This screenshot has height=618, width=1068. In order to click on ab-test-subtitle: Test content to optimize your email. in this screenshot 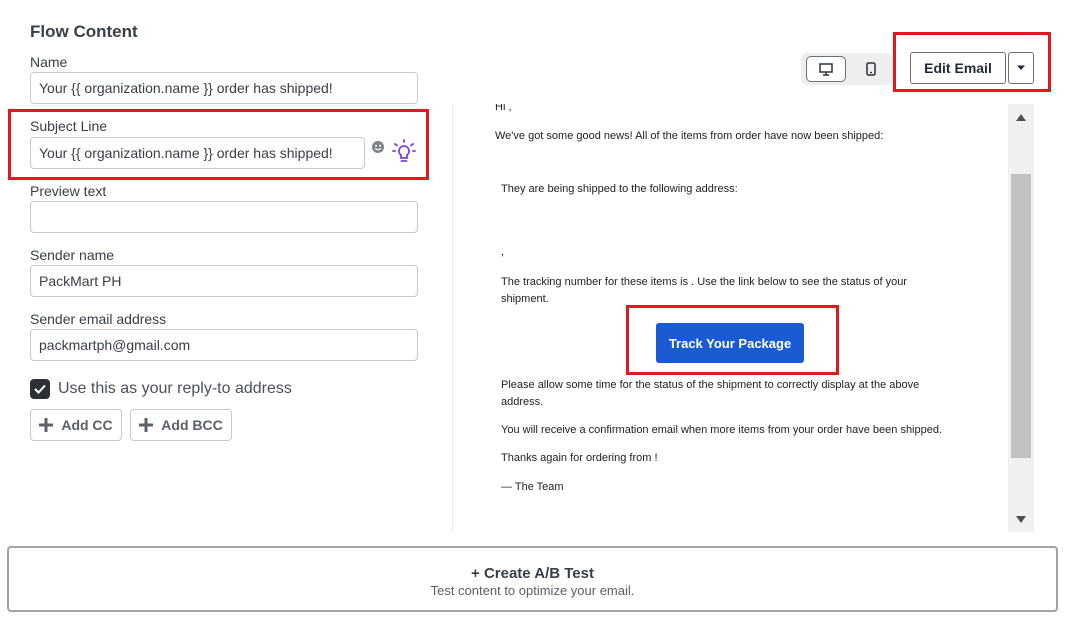, I will do `click(532, 590)`.